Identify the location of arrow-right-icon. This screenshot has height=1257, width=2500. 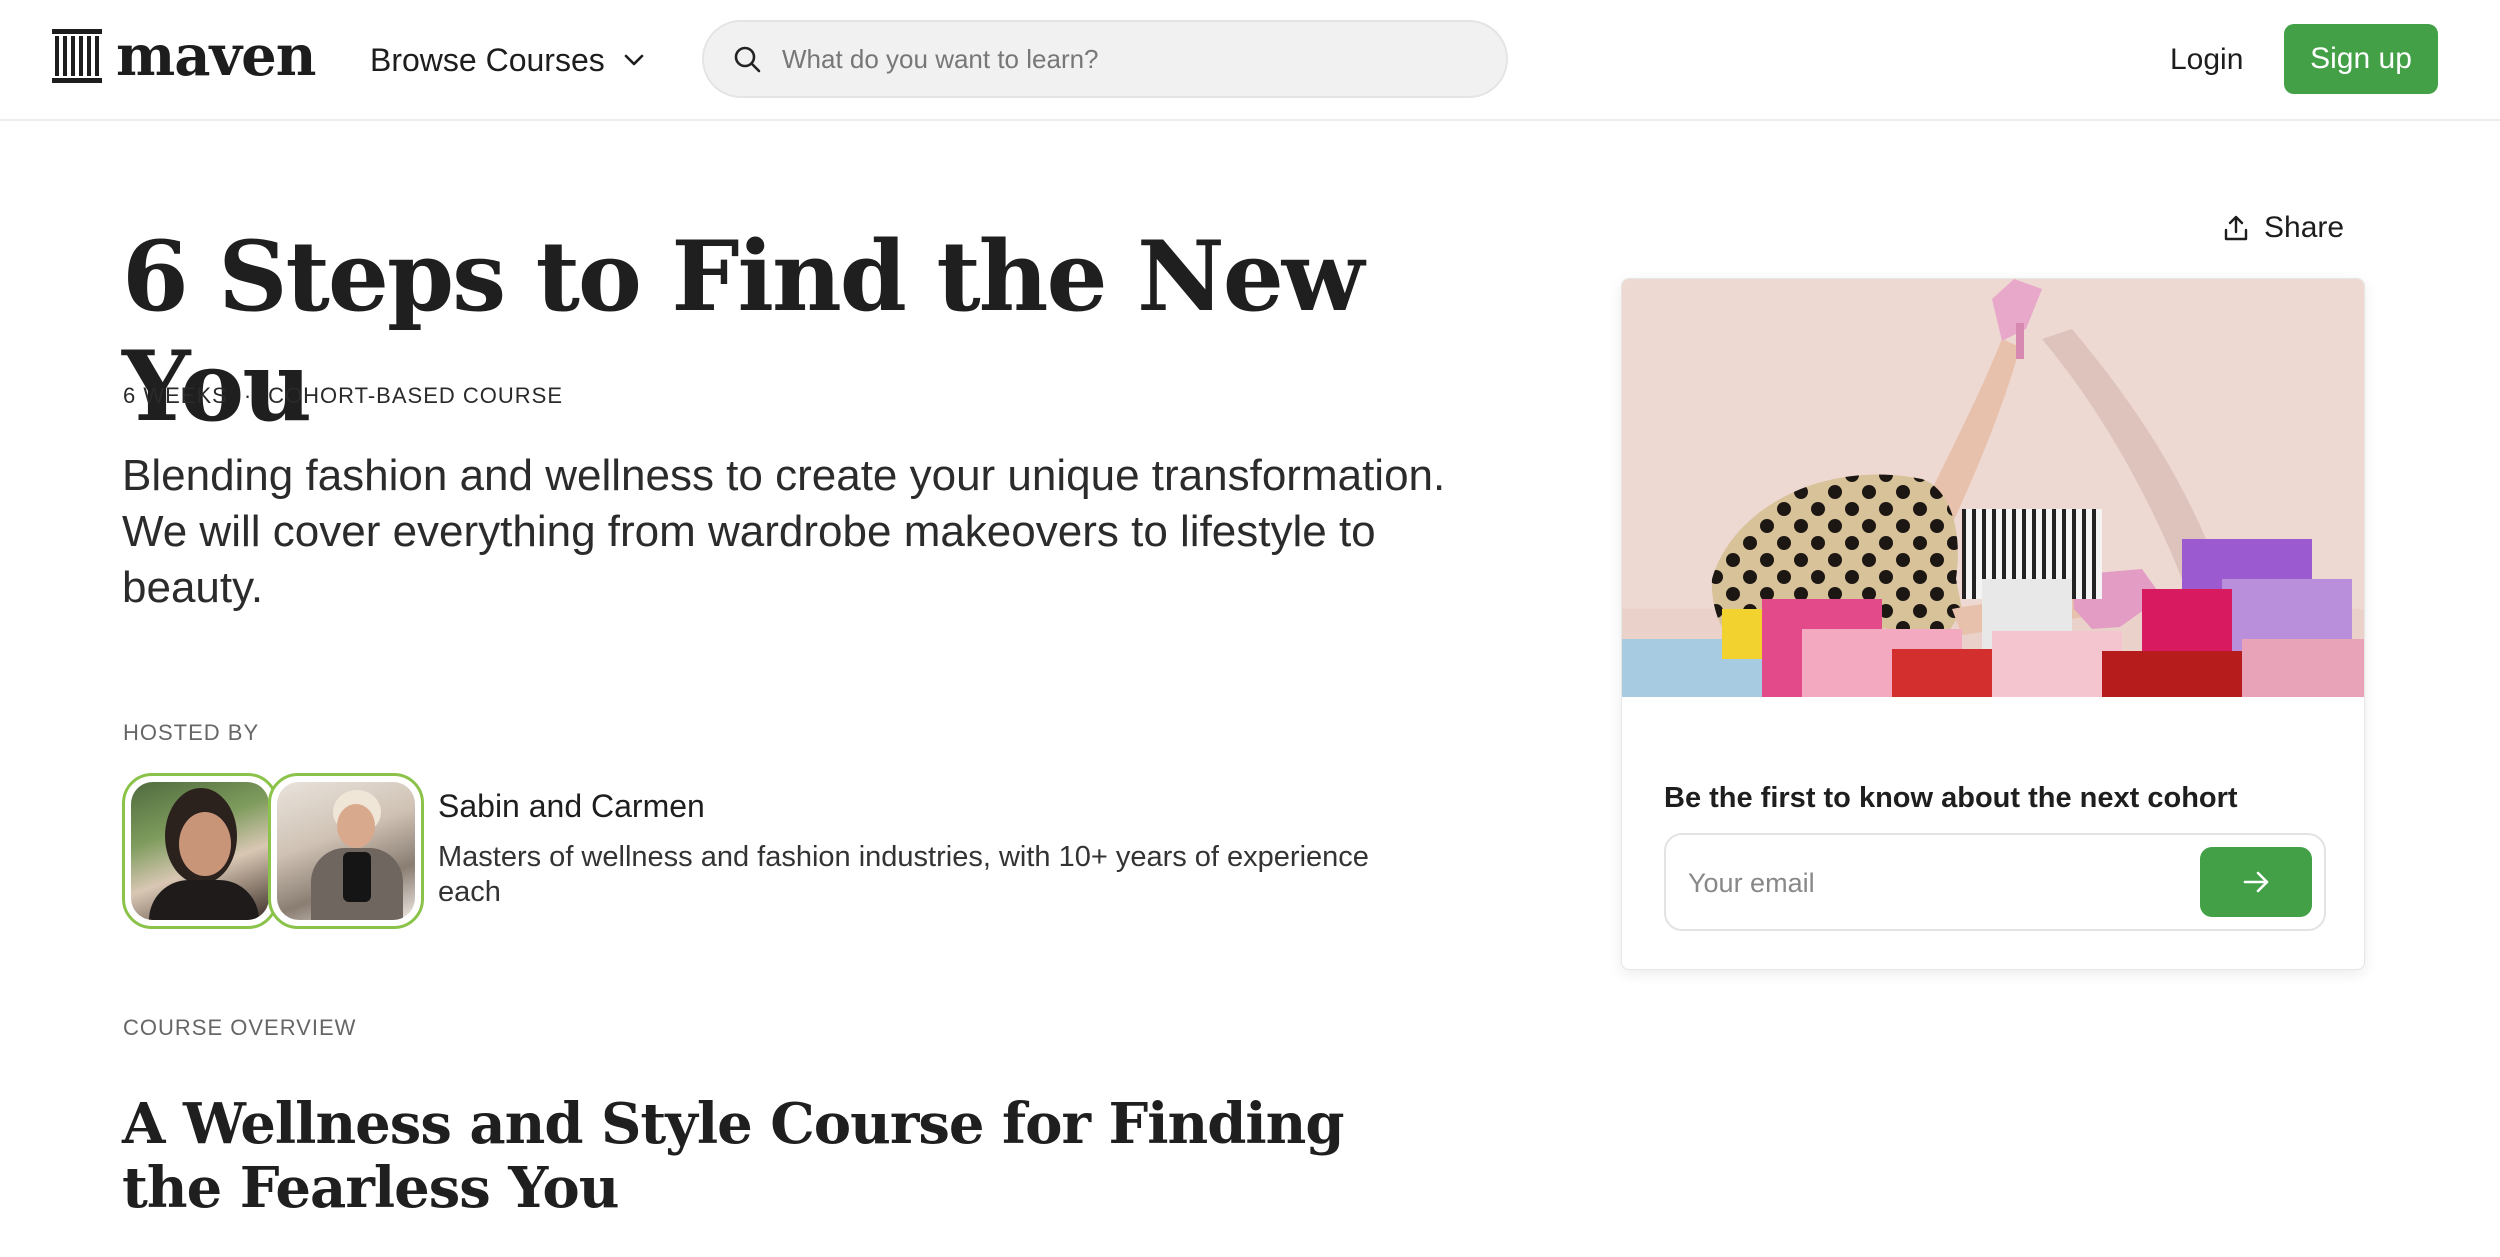
(2256, 882).